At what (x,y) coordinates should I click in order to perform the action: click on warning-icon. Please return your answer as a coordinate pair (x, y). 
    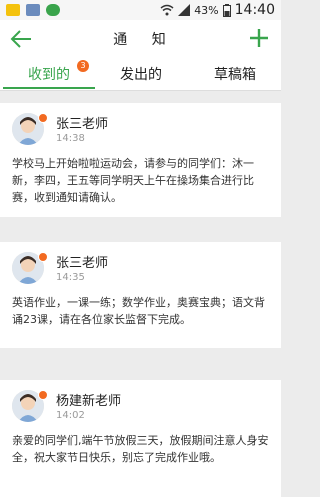
    Looking at the image, I should click on (13, 10).